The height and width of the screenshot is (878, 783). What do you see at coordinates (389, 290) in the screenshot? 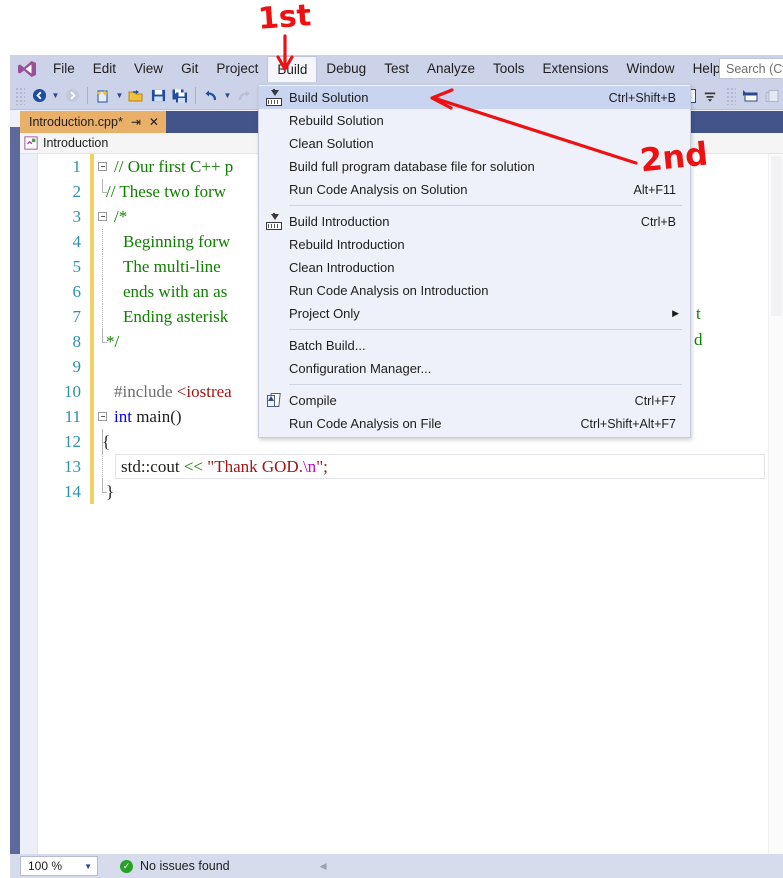
I see `menu-item-label: Run Code Analysis on Introduction` at bounding box center [389, 290].